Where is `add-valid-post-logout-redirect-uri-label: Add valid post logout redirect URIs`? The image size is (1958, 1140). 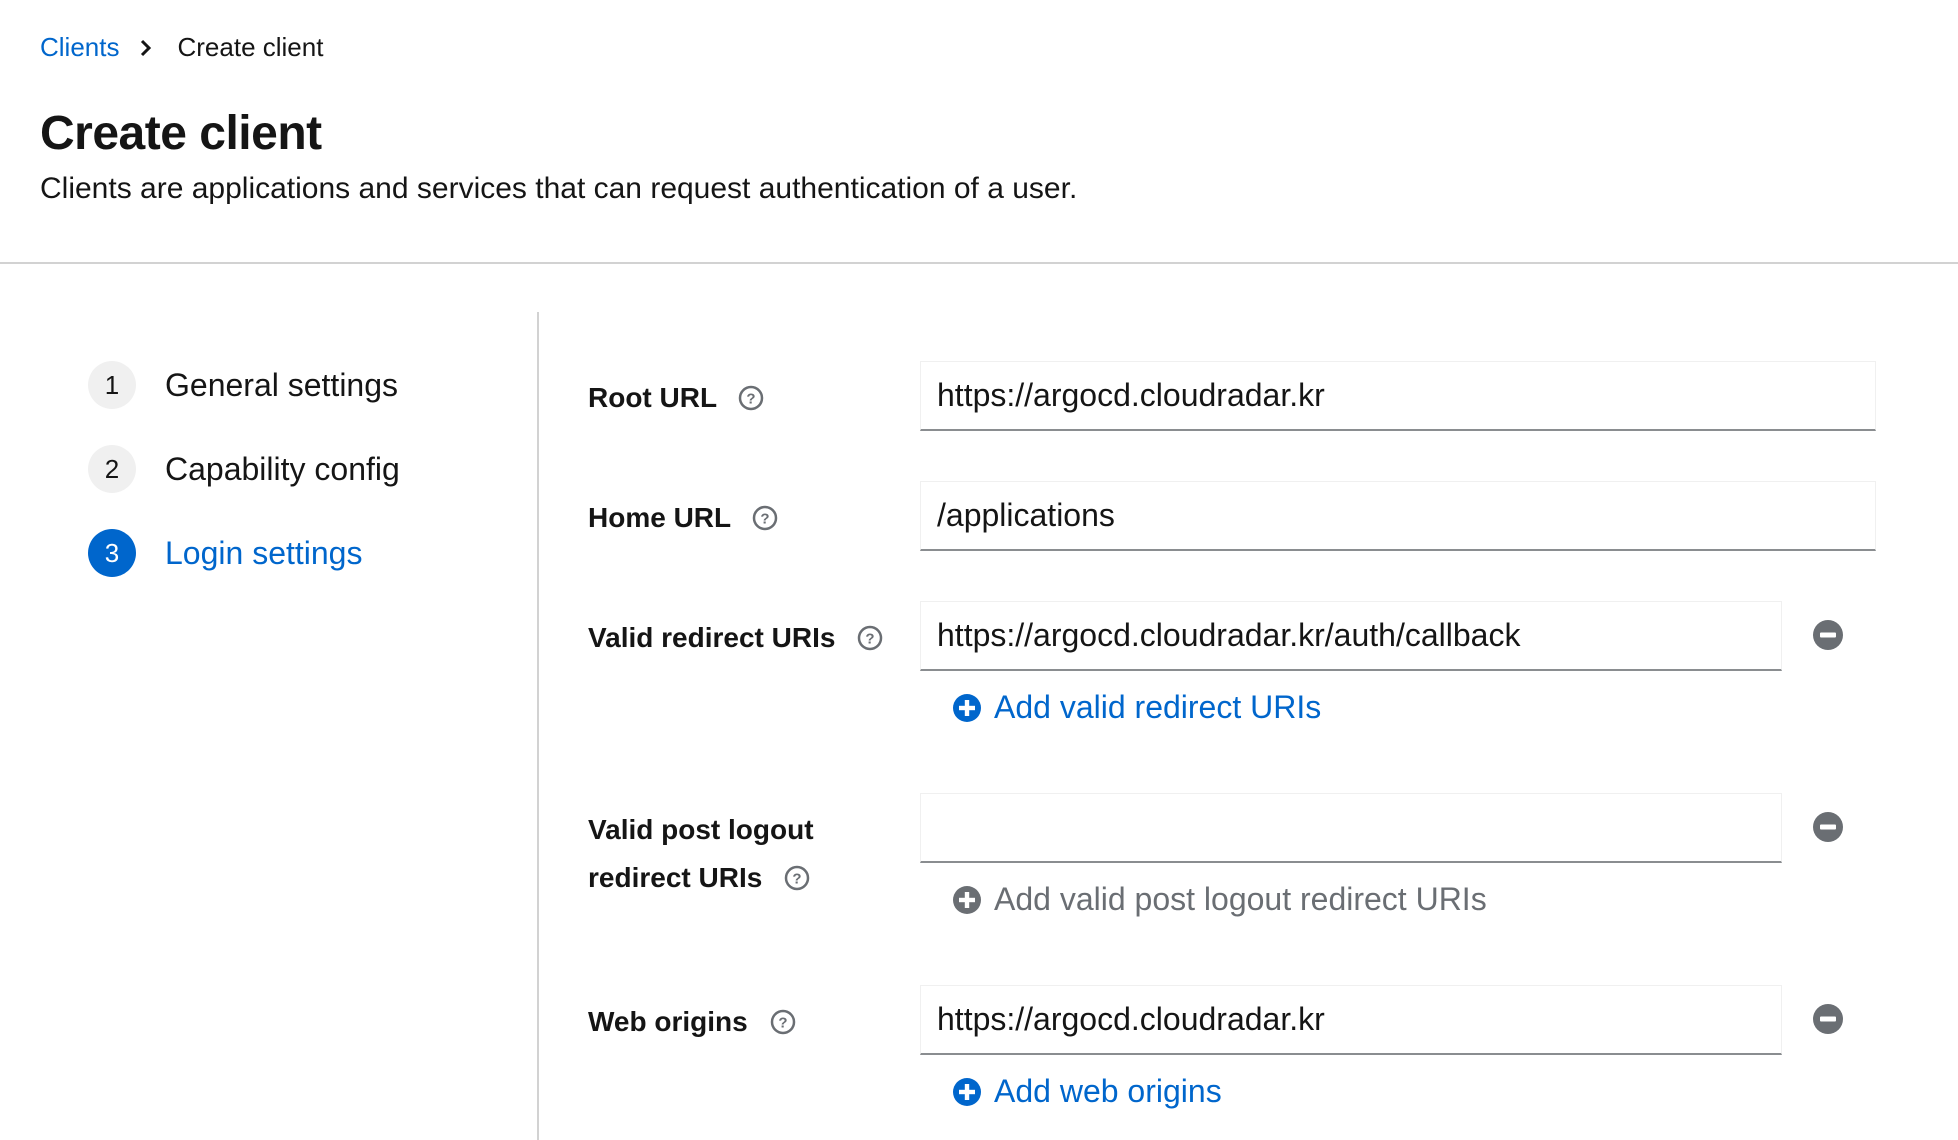
add-valid-post-logout-redirect-uri-label: Add valid post logout redirect URIs is located at coordinates (1240, 899).